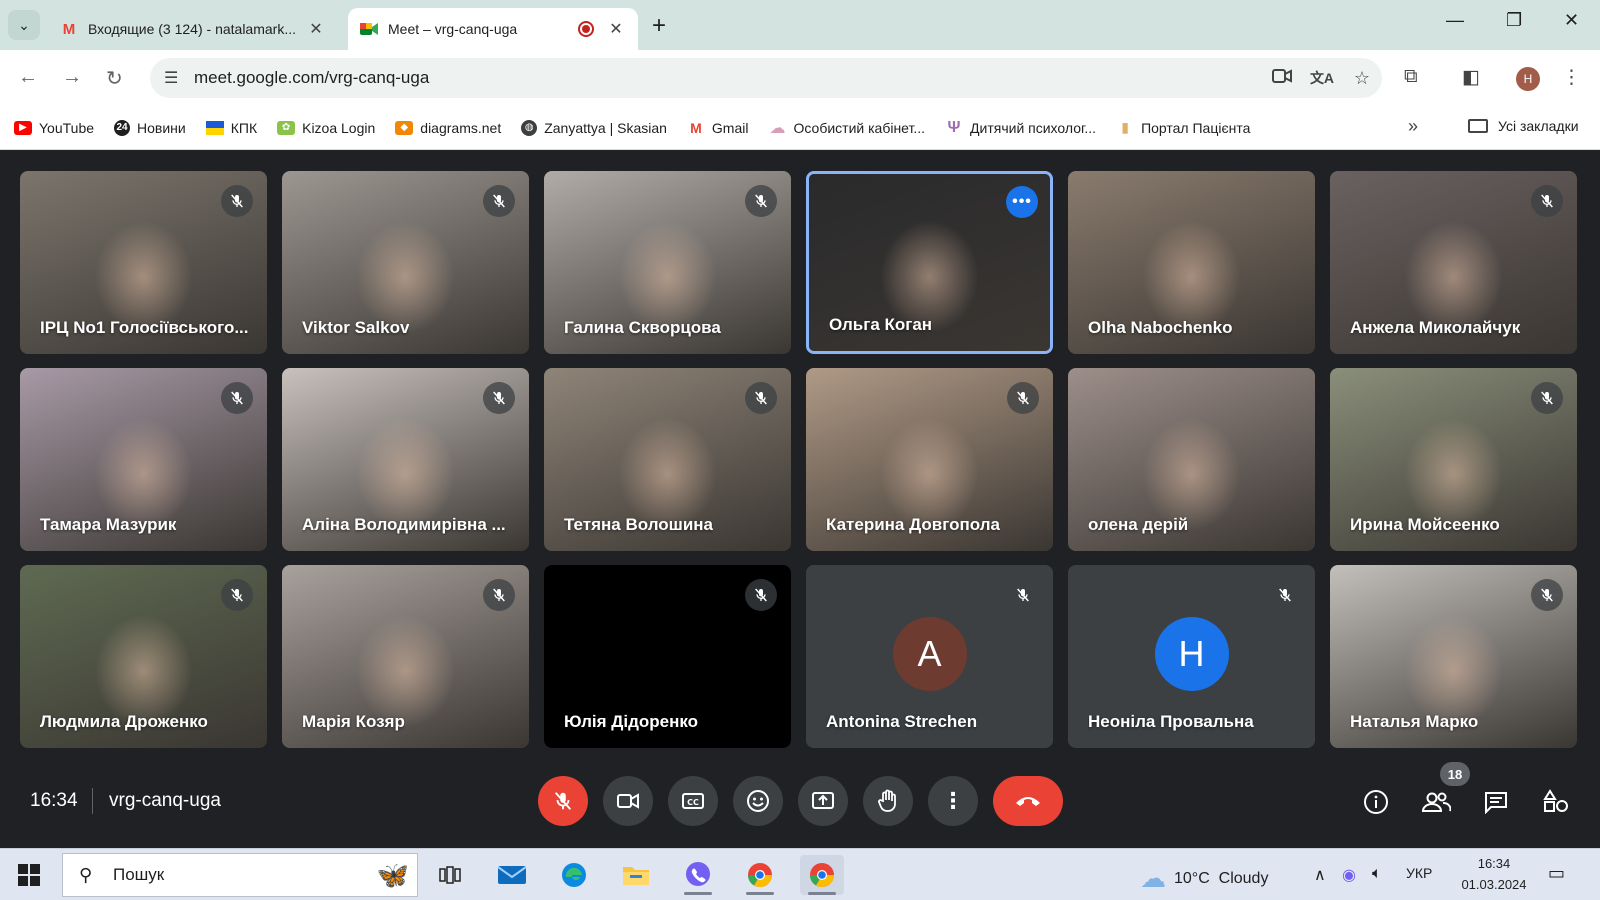 This screenshot has height=900, width=1600. What do you see at coordinates (693, 801) in the screenshot?
I see `captions-button: CC` at bounding box center [693, 801].